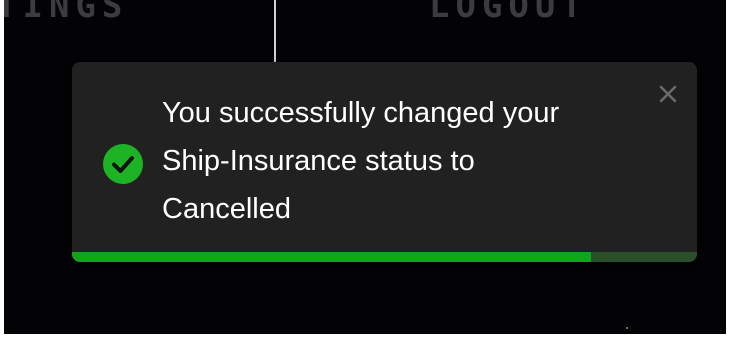 This screenshot has width=730, height=338. I want to click on nav-logout-link: LOGOUT, so click(508, 13).